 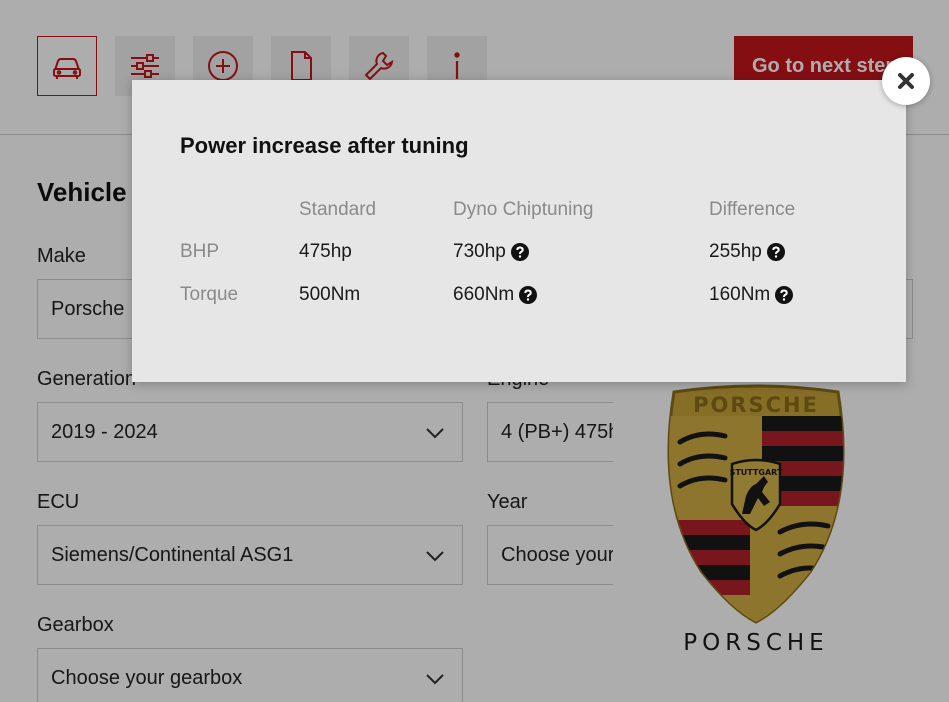 I want to click on bhp-tuned-cell: 730hp, so click(x=491, y=252).